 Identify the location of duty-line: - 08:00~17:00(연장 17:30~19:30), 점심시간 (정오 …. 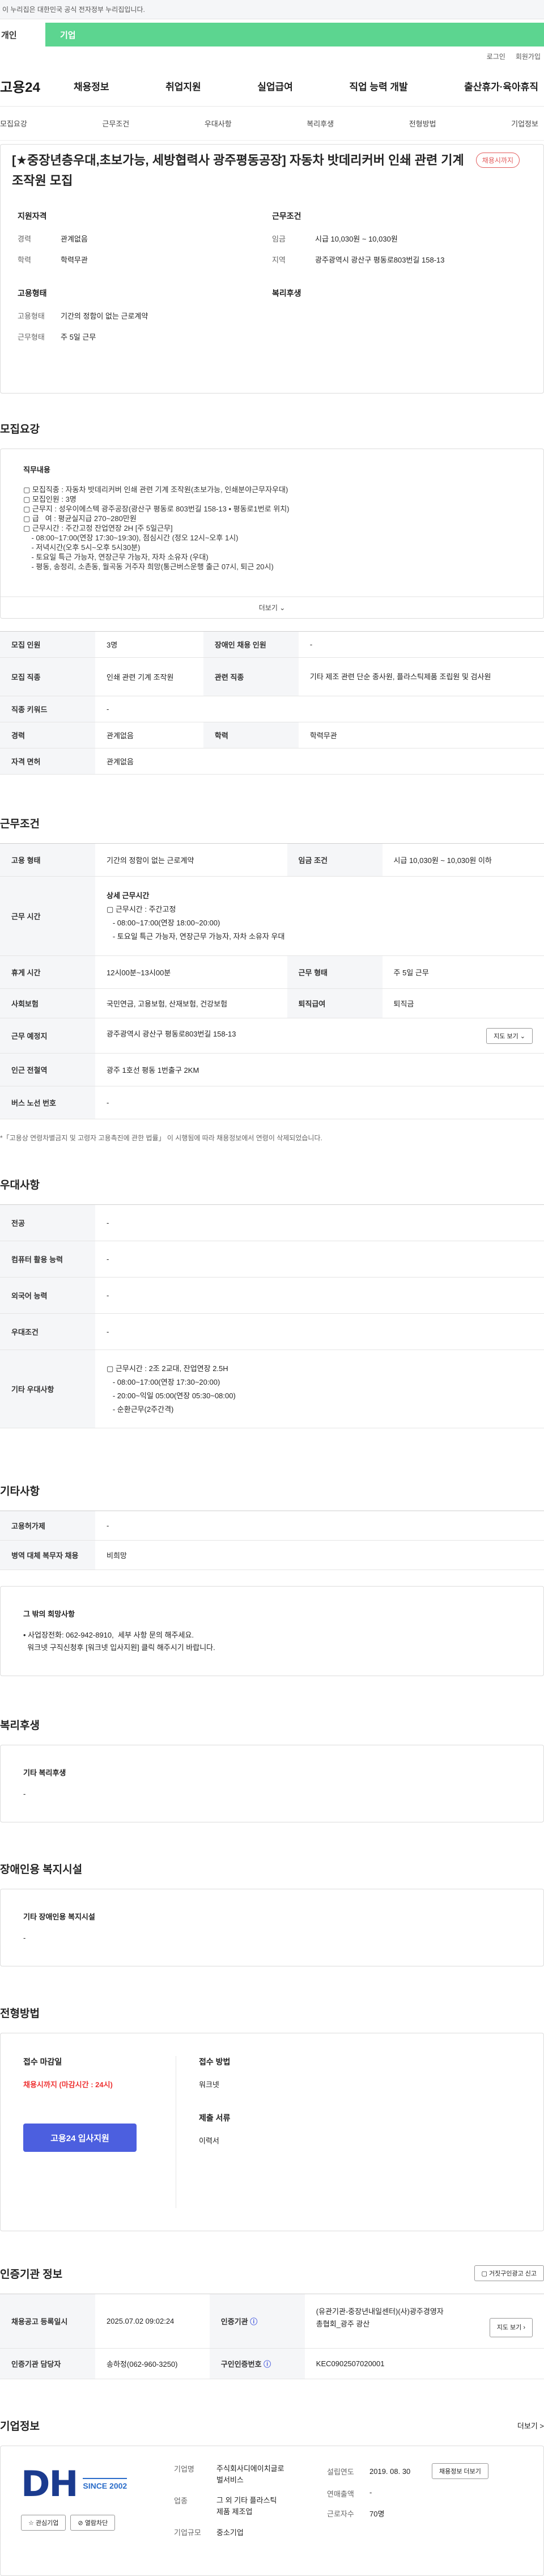
(131, 538).